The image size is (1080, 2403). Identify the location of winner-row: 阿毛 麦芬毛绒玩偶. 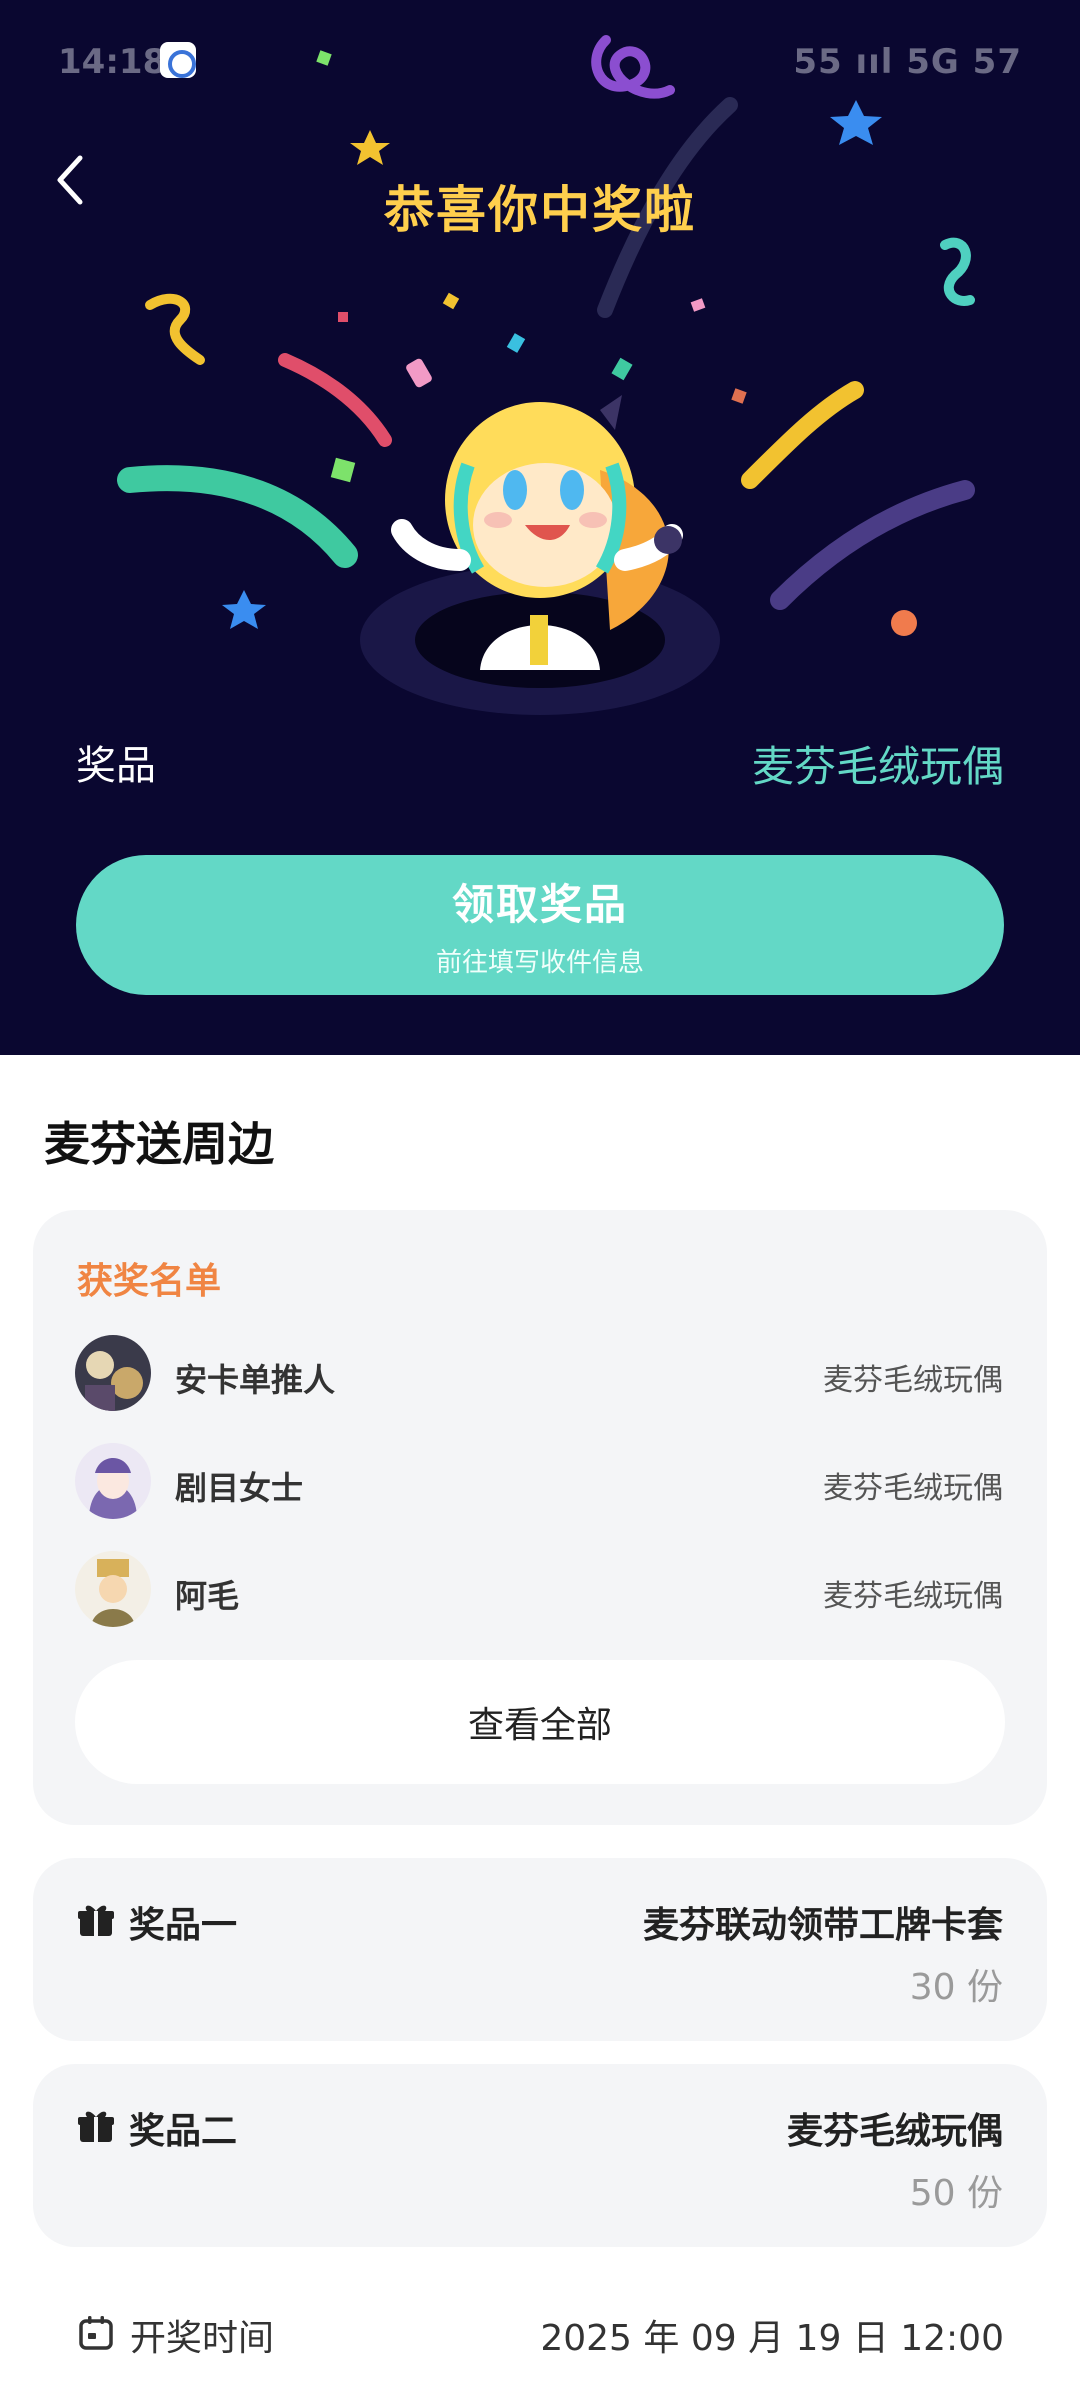
(539, 1591).